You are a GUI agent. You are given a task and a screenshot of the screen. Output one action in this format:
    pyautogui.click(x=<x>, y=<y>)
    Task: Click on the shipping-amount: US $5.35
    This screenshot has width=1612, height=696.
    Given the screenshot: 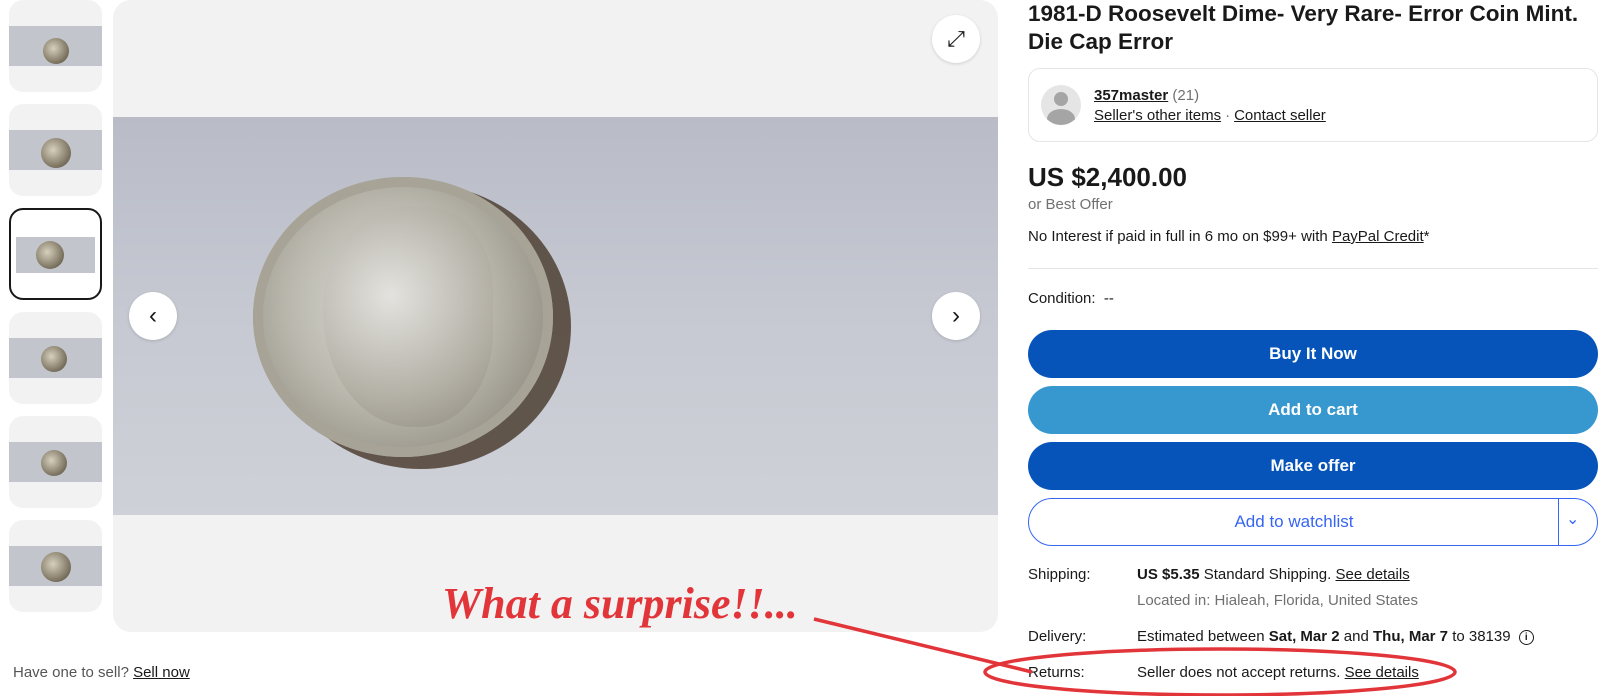 What is the action you would take?
    pyautogui.click(x=1168, y=574)
    